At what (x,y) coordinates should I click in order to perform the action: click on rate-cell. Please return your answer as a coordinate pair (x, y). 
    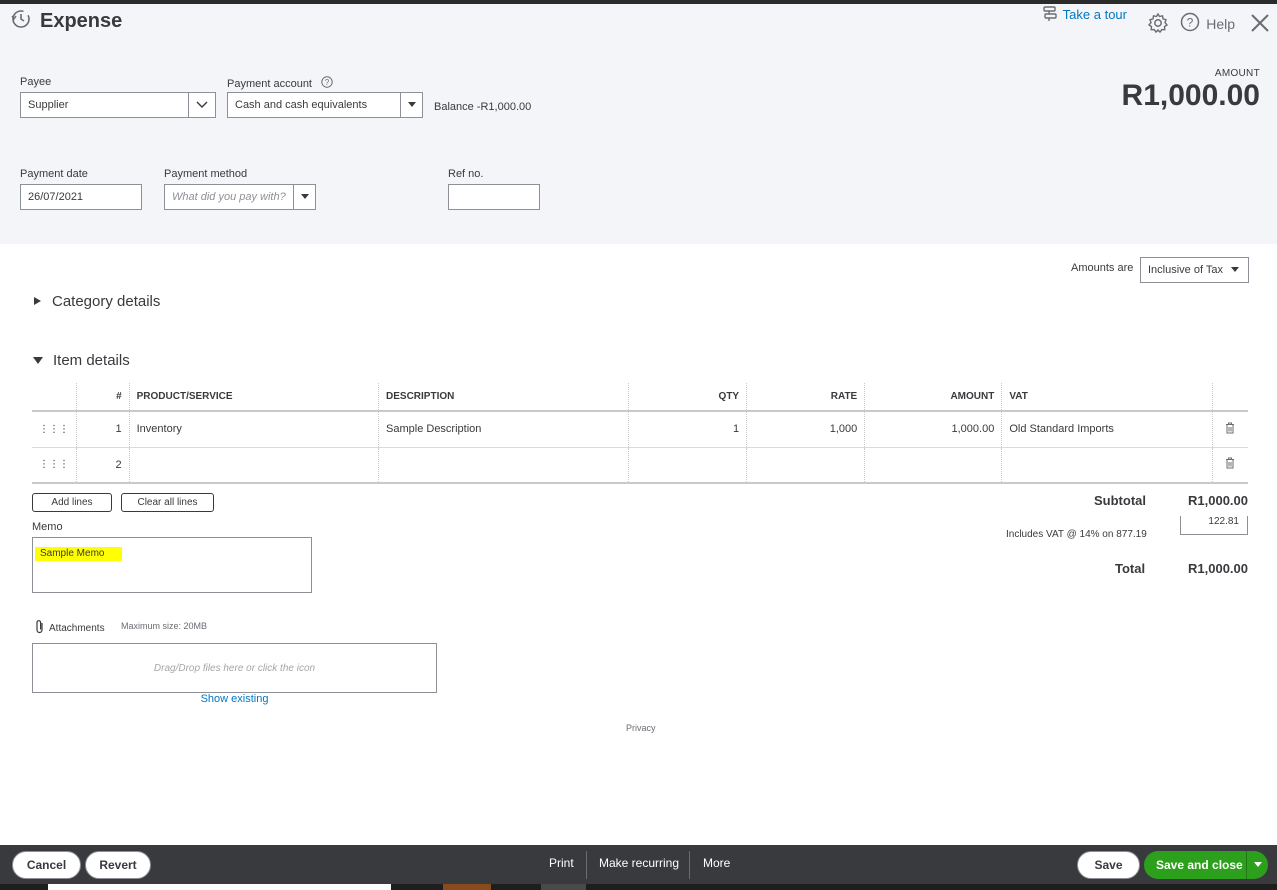
    Looking at the image, I should click on (806, 465).